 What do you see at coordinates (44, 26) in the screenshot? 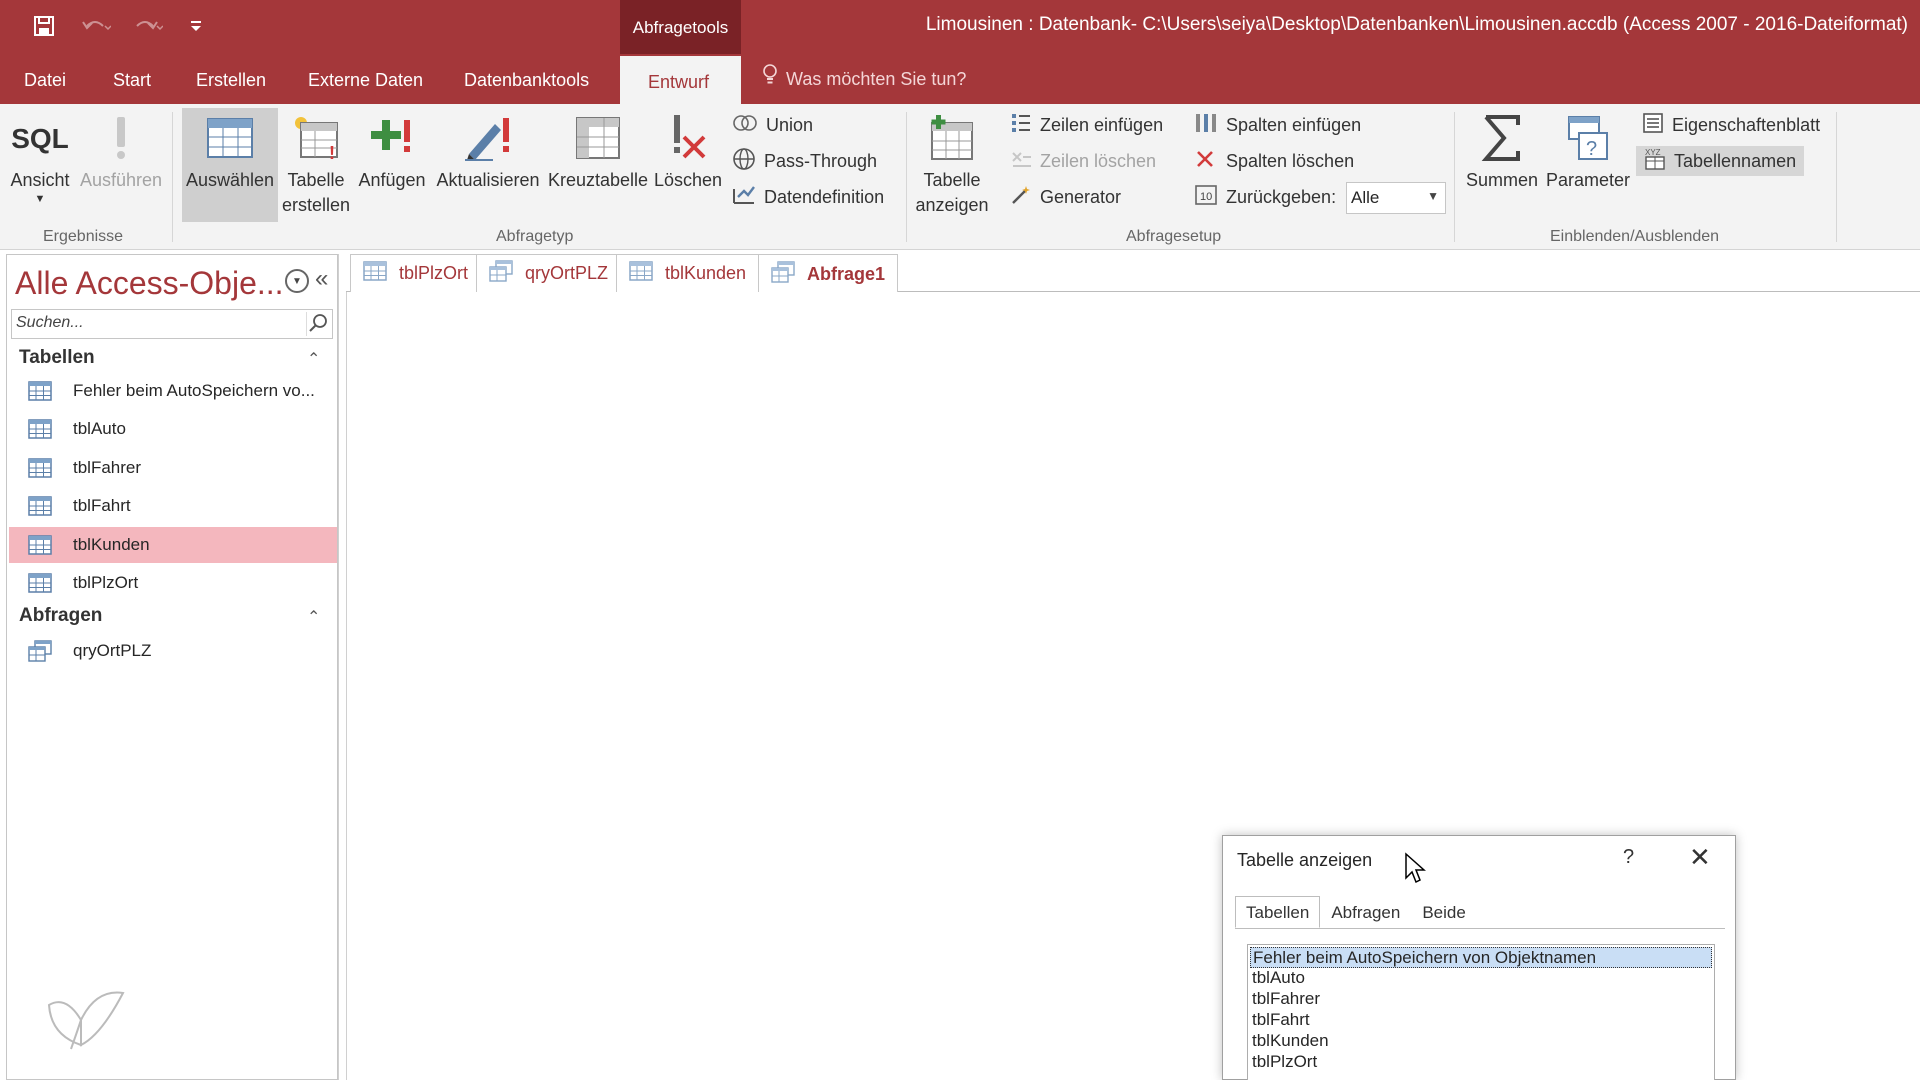
I see `save-icon` at bounding box center [44, 26].